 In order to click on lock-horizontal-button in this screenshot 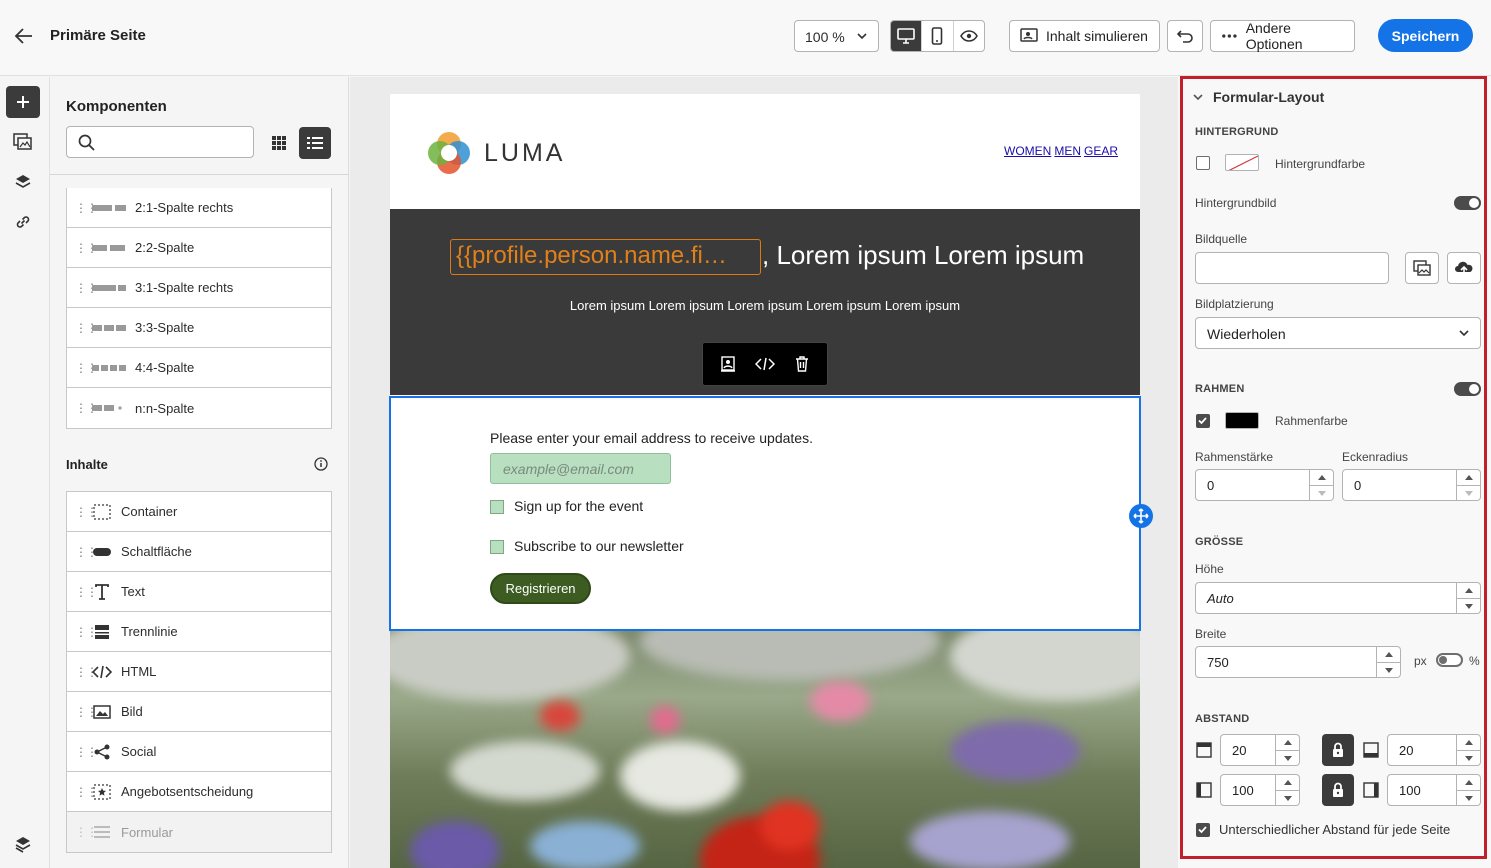, I will do `click(1338, 790)`.